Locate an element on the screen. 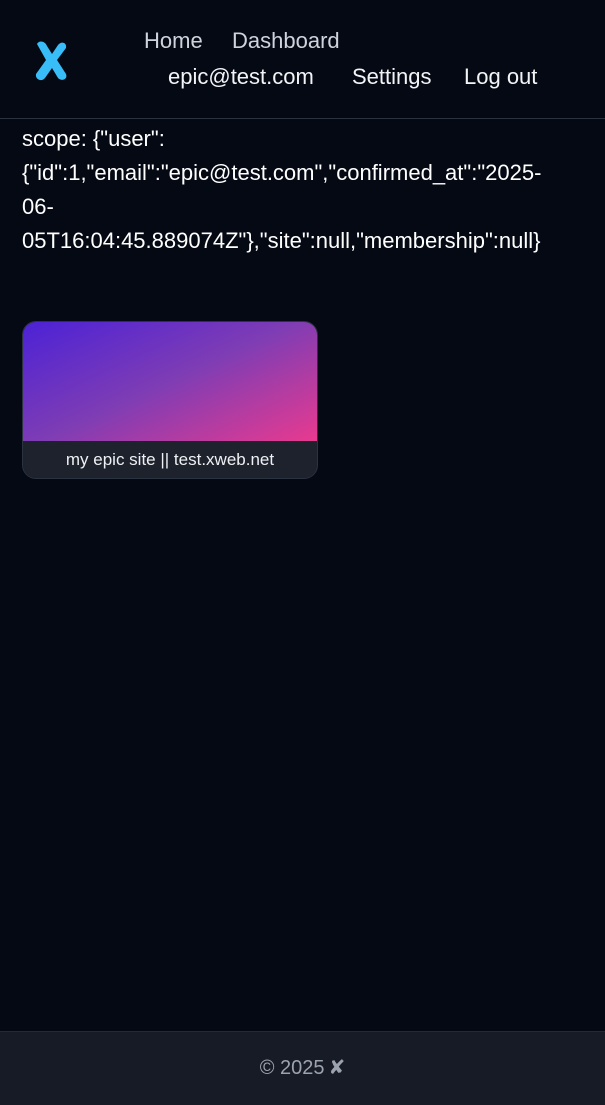  nav-home-link: Home is located at coordinates (173, 41).